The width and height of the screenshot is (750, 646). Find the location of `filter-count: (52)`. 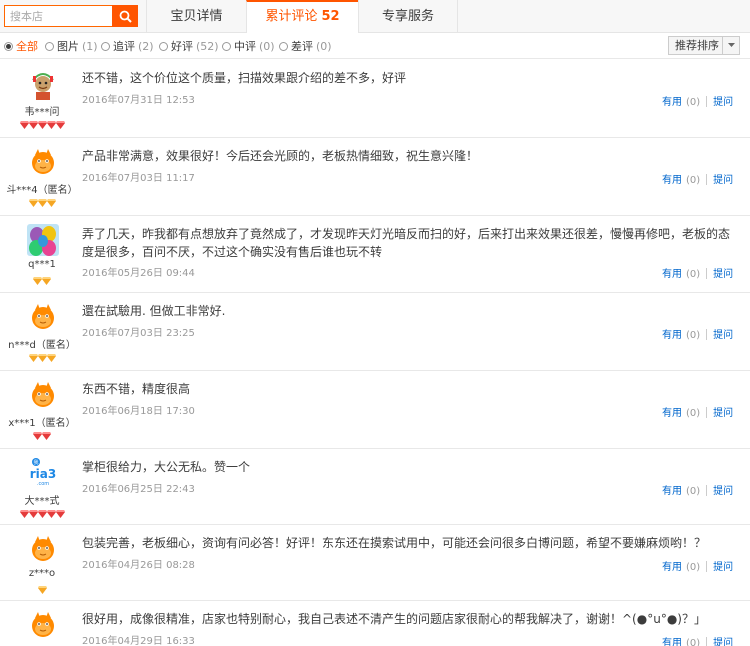

filter-count: (52) is located at coordinates (207, 46).